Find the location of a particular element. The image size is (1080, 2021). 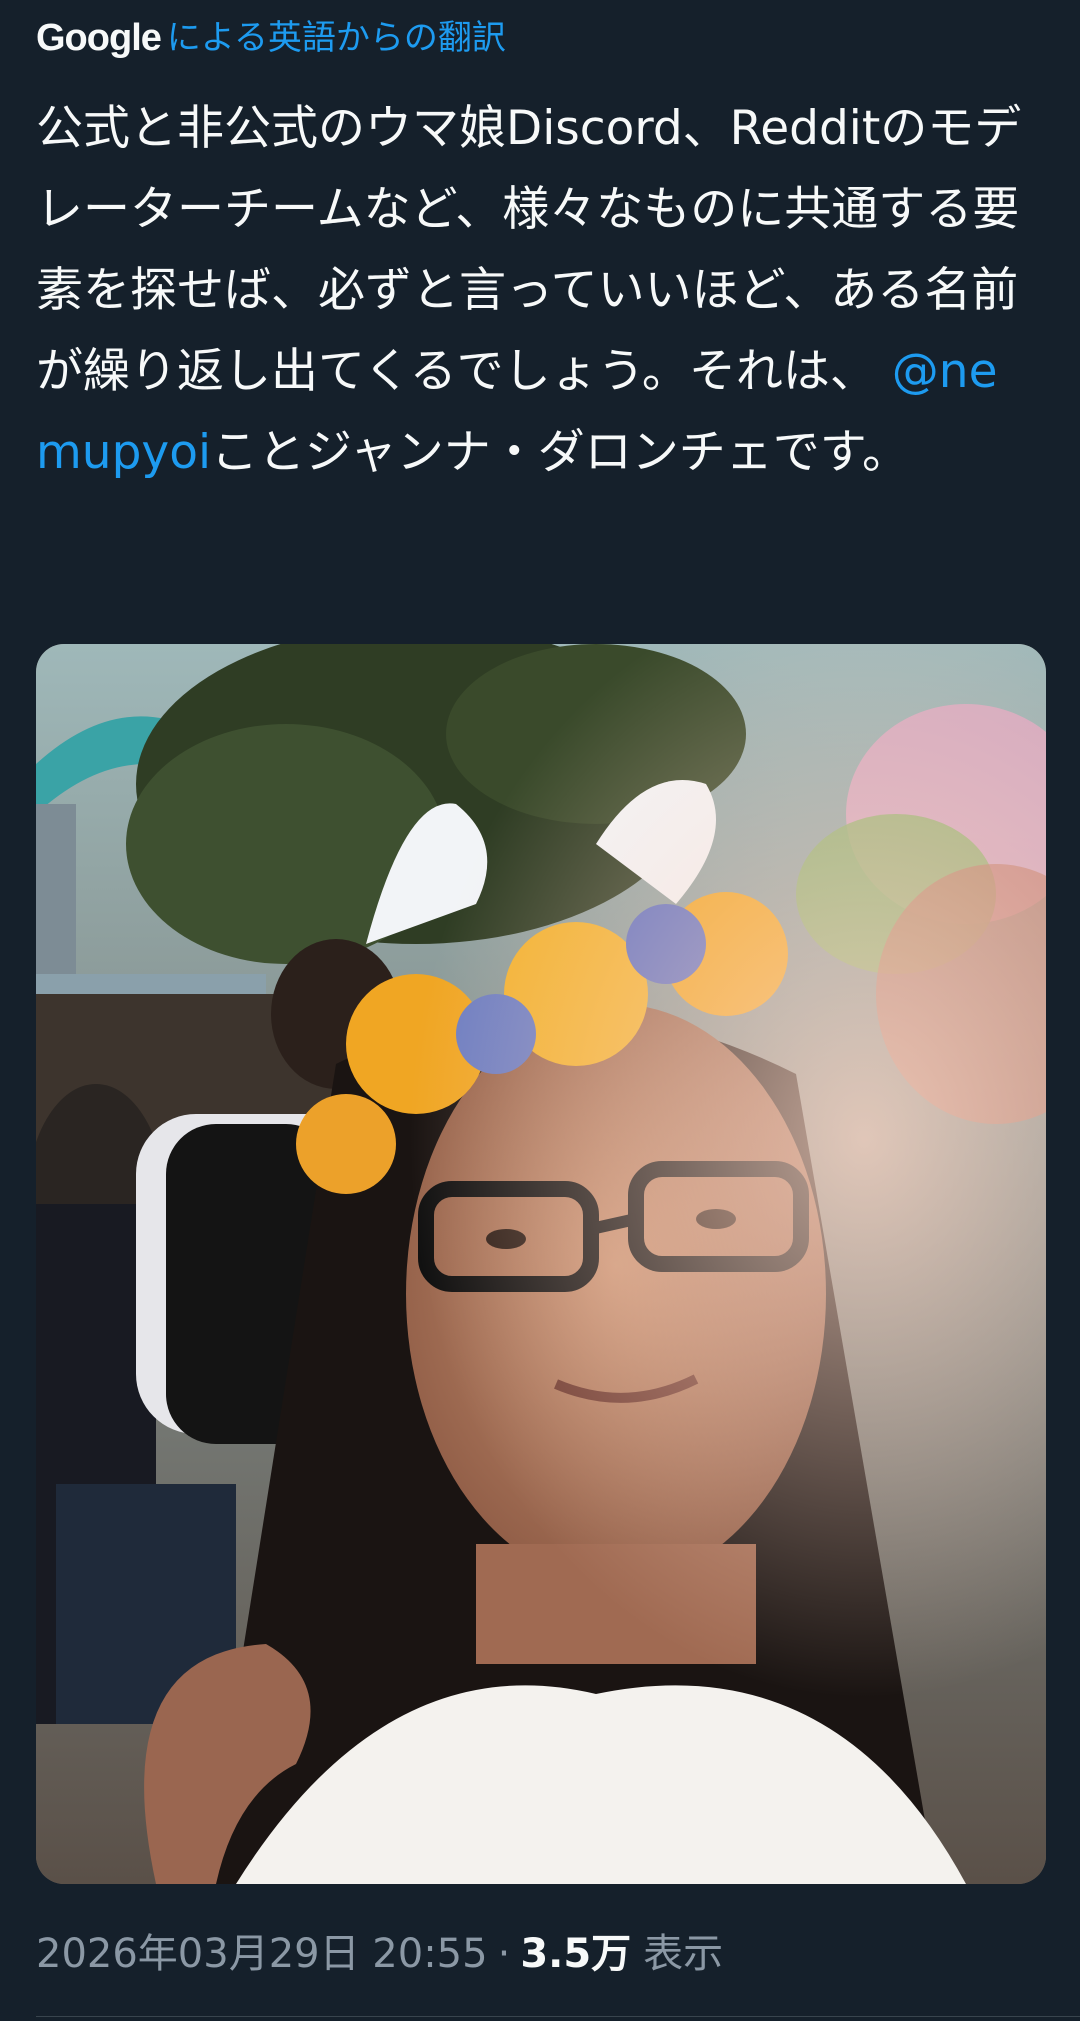

translation-attribution: Google による英語からの翻訳 is located at coordinates (271, 38).